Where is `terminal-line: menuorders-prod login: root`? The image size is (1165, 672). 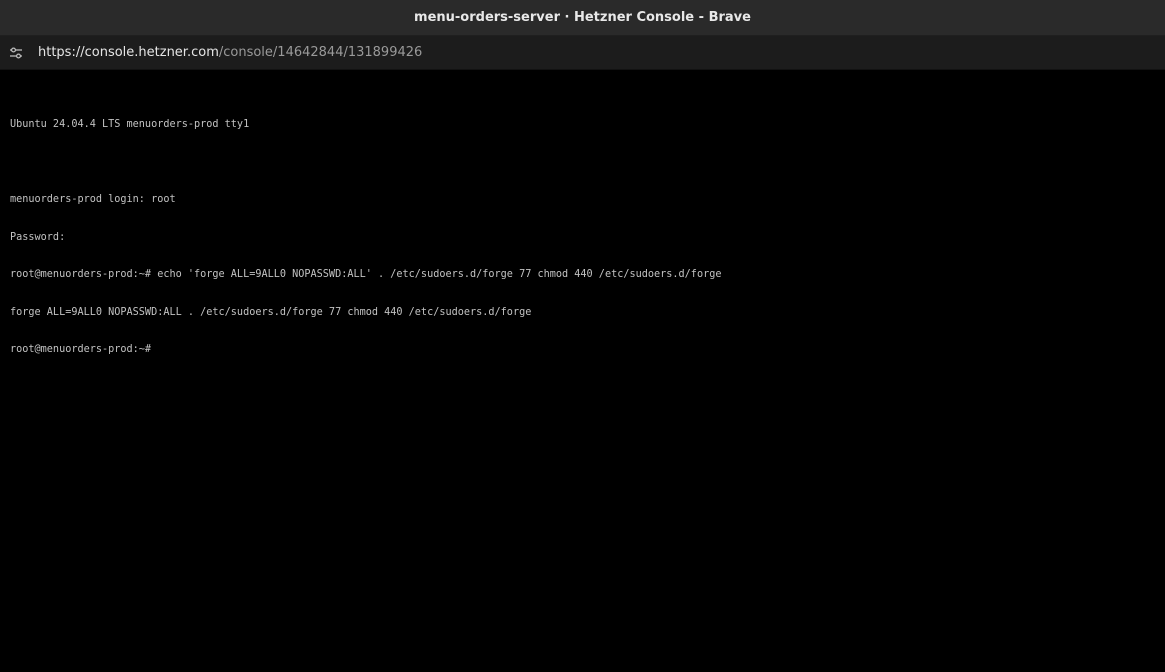 terminal-line: menuorders-prod login: root is located at coordinates (93, 199).